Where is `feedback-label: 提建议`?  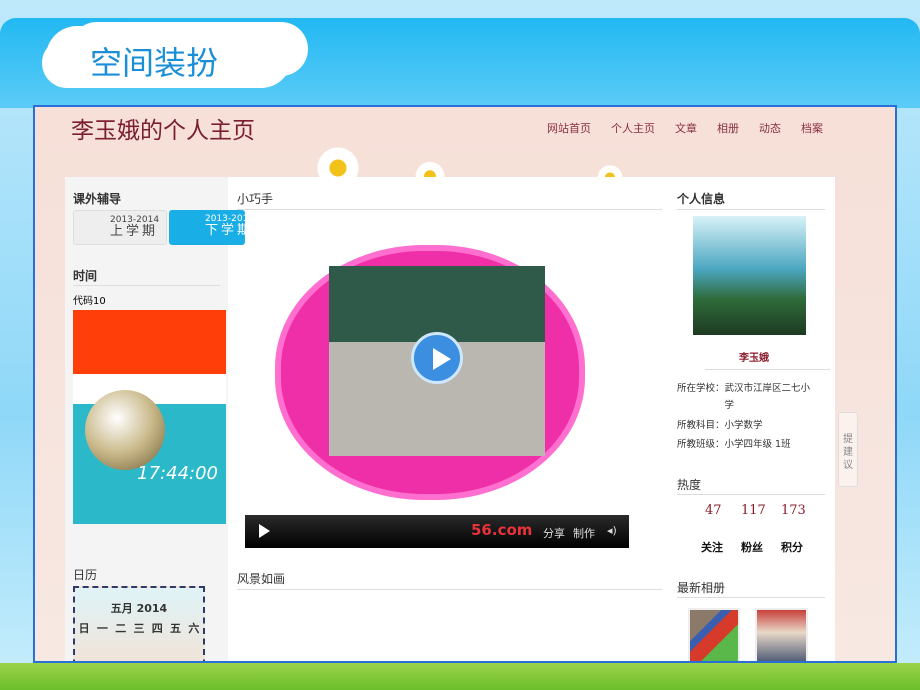 feedback-label: 提建议 is located at coordinates (848, 452).